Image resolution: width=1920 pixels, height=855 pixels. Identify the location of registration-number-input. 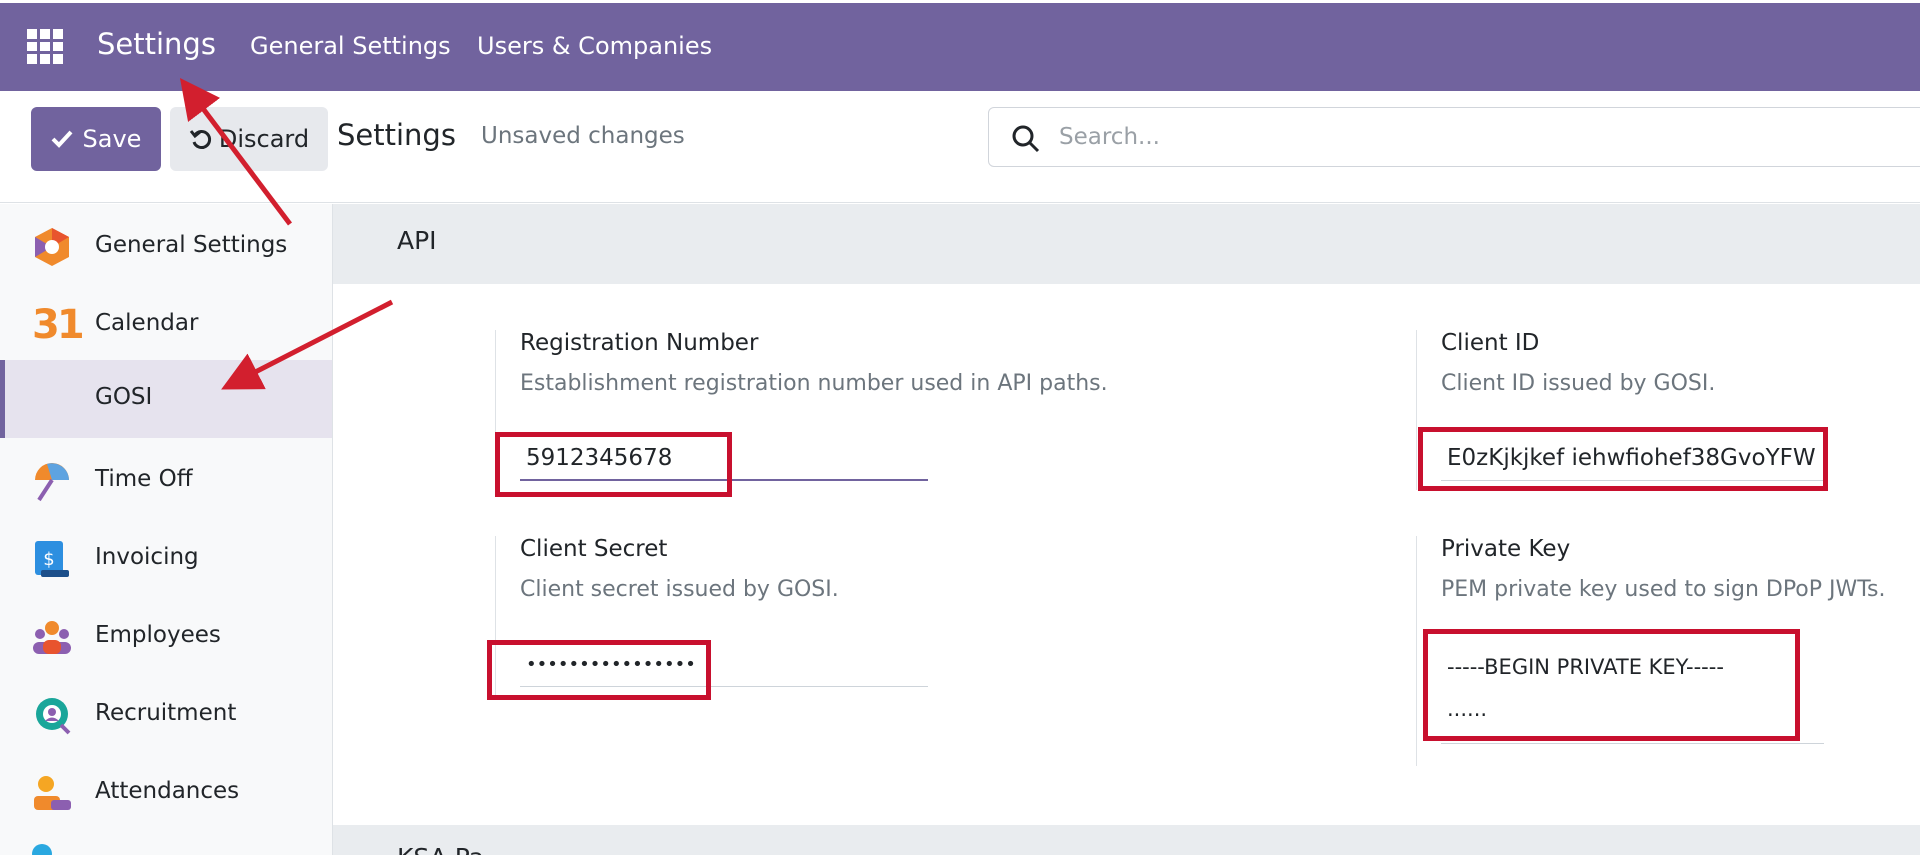
(724, 458).